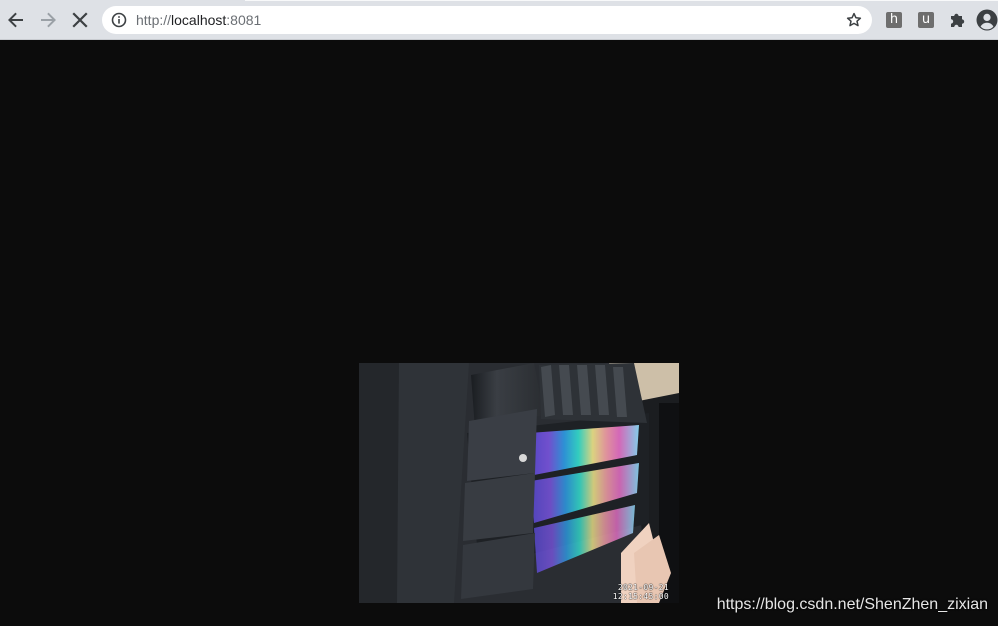  Describe the element at coordinates (957, 20) in the screenshot. I see `puzzle-icon` at that location.